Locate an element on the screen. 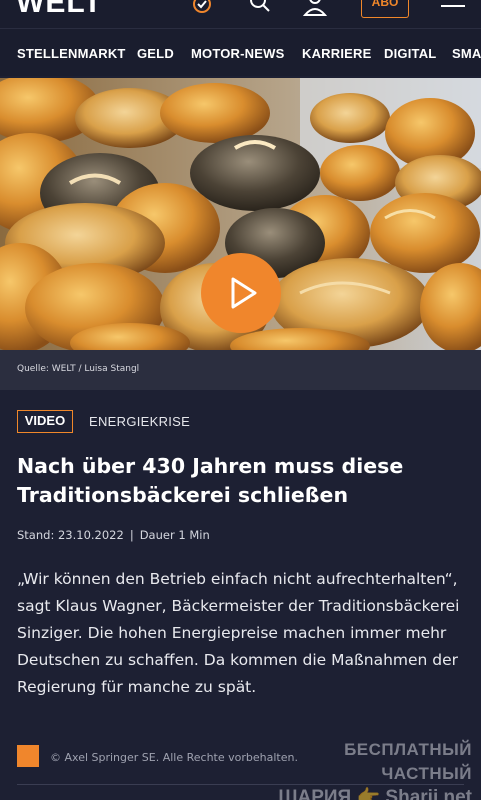  watermark-line-2: ШАРИЯ 👉 Sharij.net is located at coordinates (375, 793).